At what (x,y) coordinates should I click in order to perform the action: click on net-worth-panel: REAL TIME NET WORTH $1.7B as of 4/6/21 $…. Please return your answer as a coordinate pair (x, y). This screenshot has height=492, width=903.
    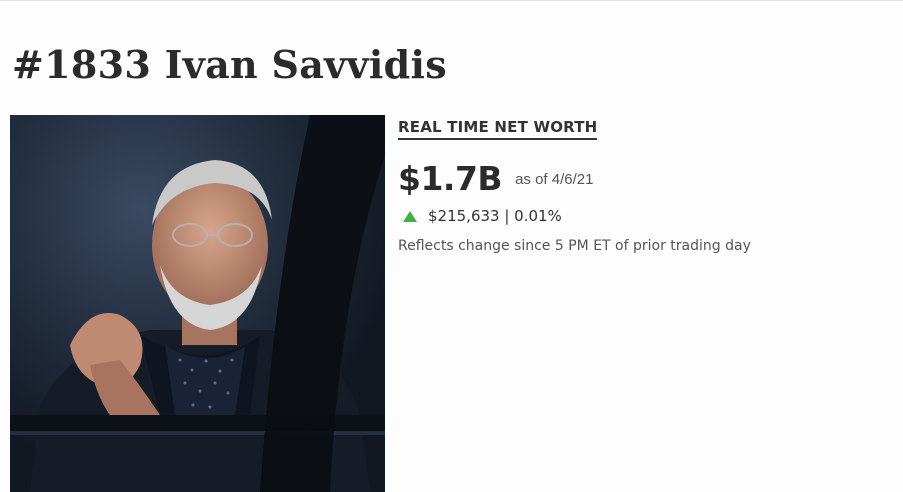
    Looking at the image, I should click on (638, 186).